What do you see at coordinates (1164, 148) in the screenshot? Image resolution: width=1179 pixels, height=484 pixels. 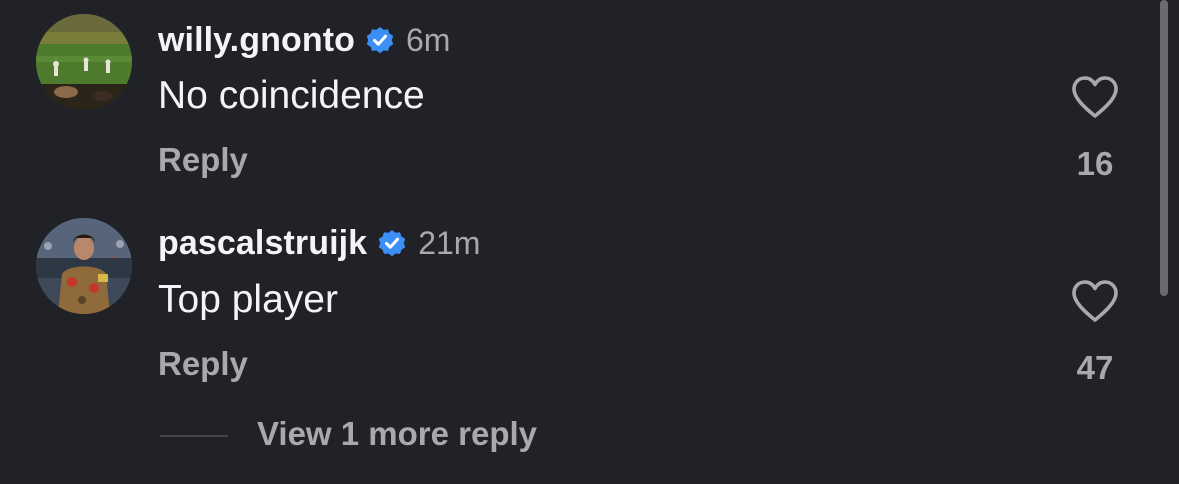 I see `scrollbar` at bounding box center [1164, 148].